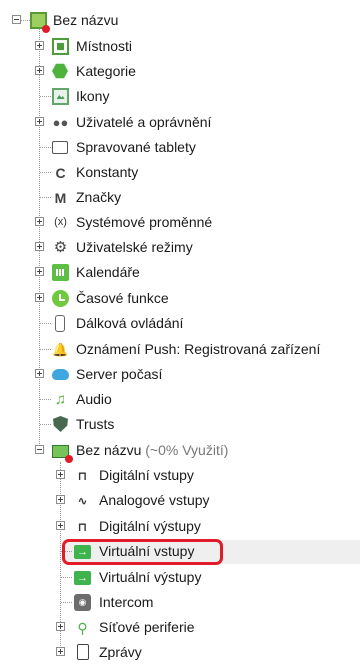  I want to click on tree-node-label: Digitální vstupy, so click(146, 475).